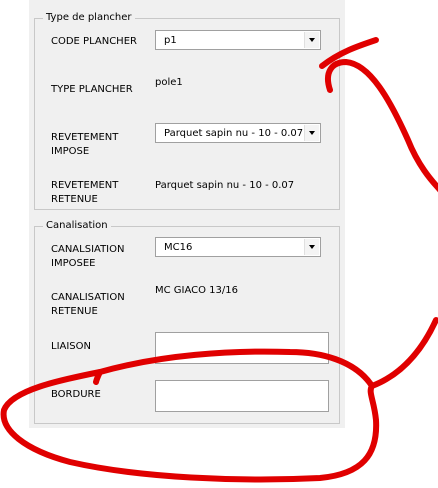 This screenshot has height=488, width=438. I want to click on revetement-impose-combobox: Parquet sapin nu - 10 - 0.07, so click(238, 133).